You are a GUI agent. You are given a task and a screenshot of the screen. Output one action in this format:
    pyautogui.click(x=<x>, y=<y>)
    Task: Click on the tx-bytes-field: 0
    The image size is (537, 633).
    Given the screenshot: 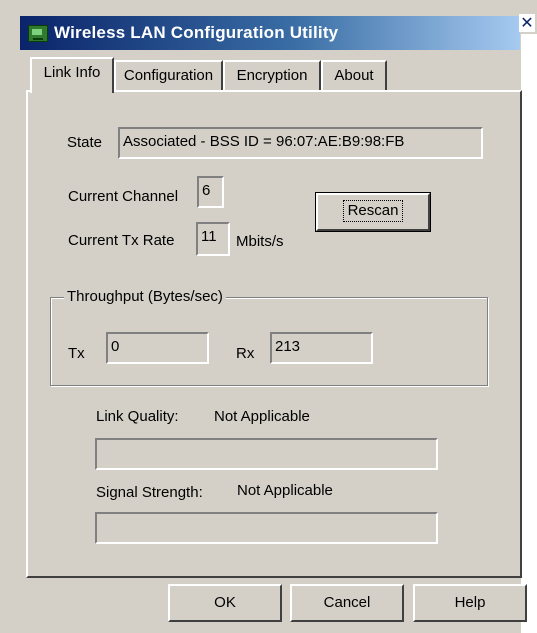 What is the action you would take?
    pyautogui.click(x=157, y=348)
    